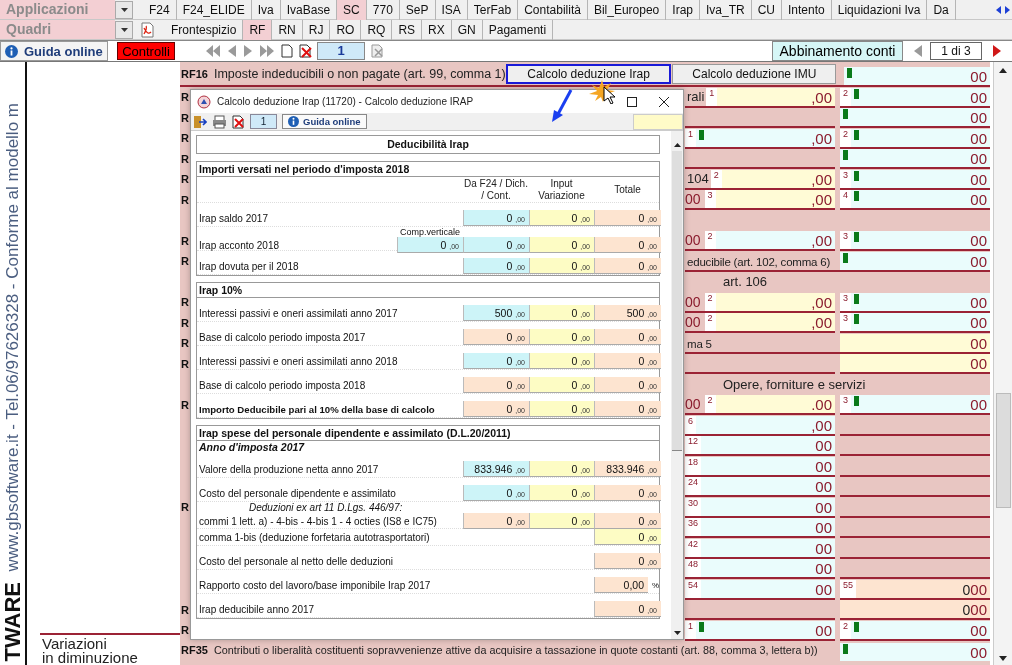 The image size is (1012, 665). Describe the element at coordinates (1003, 9) in the screenshot. I see `scroll-arrows-icon` at that location.